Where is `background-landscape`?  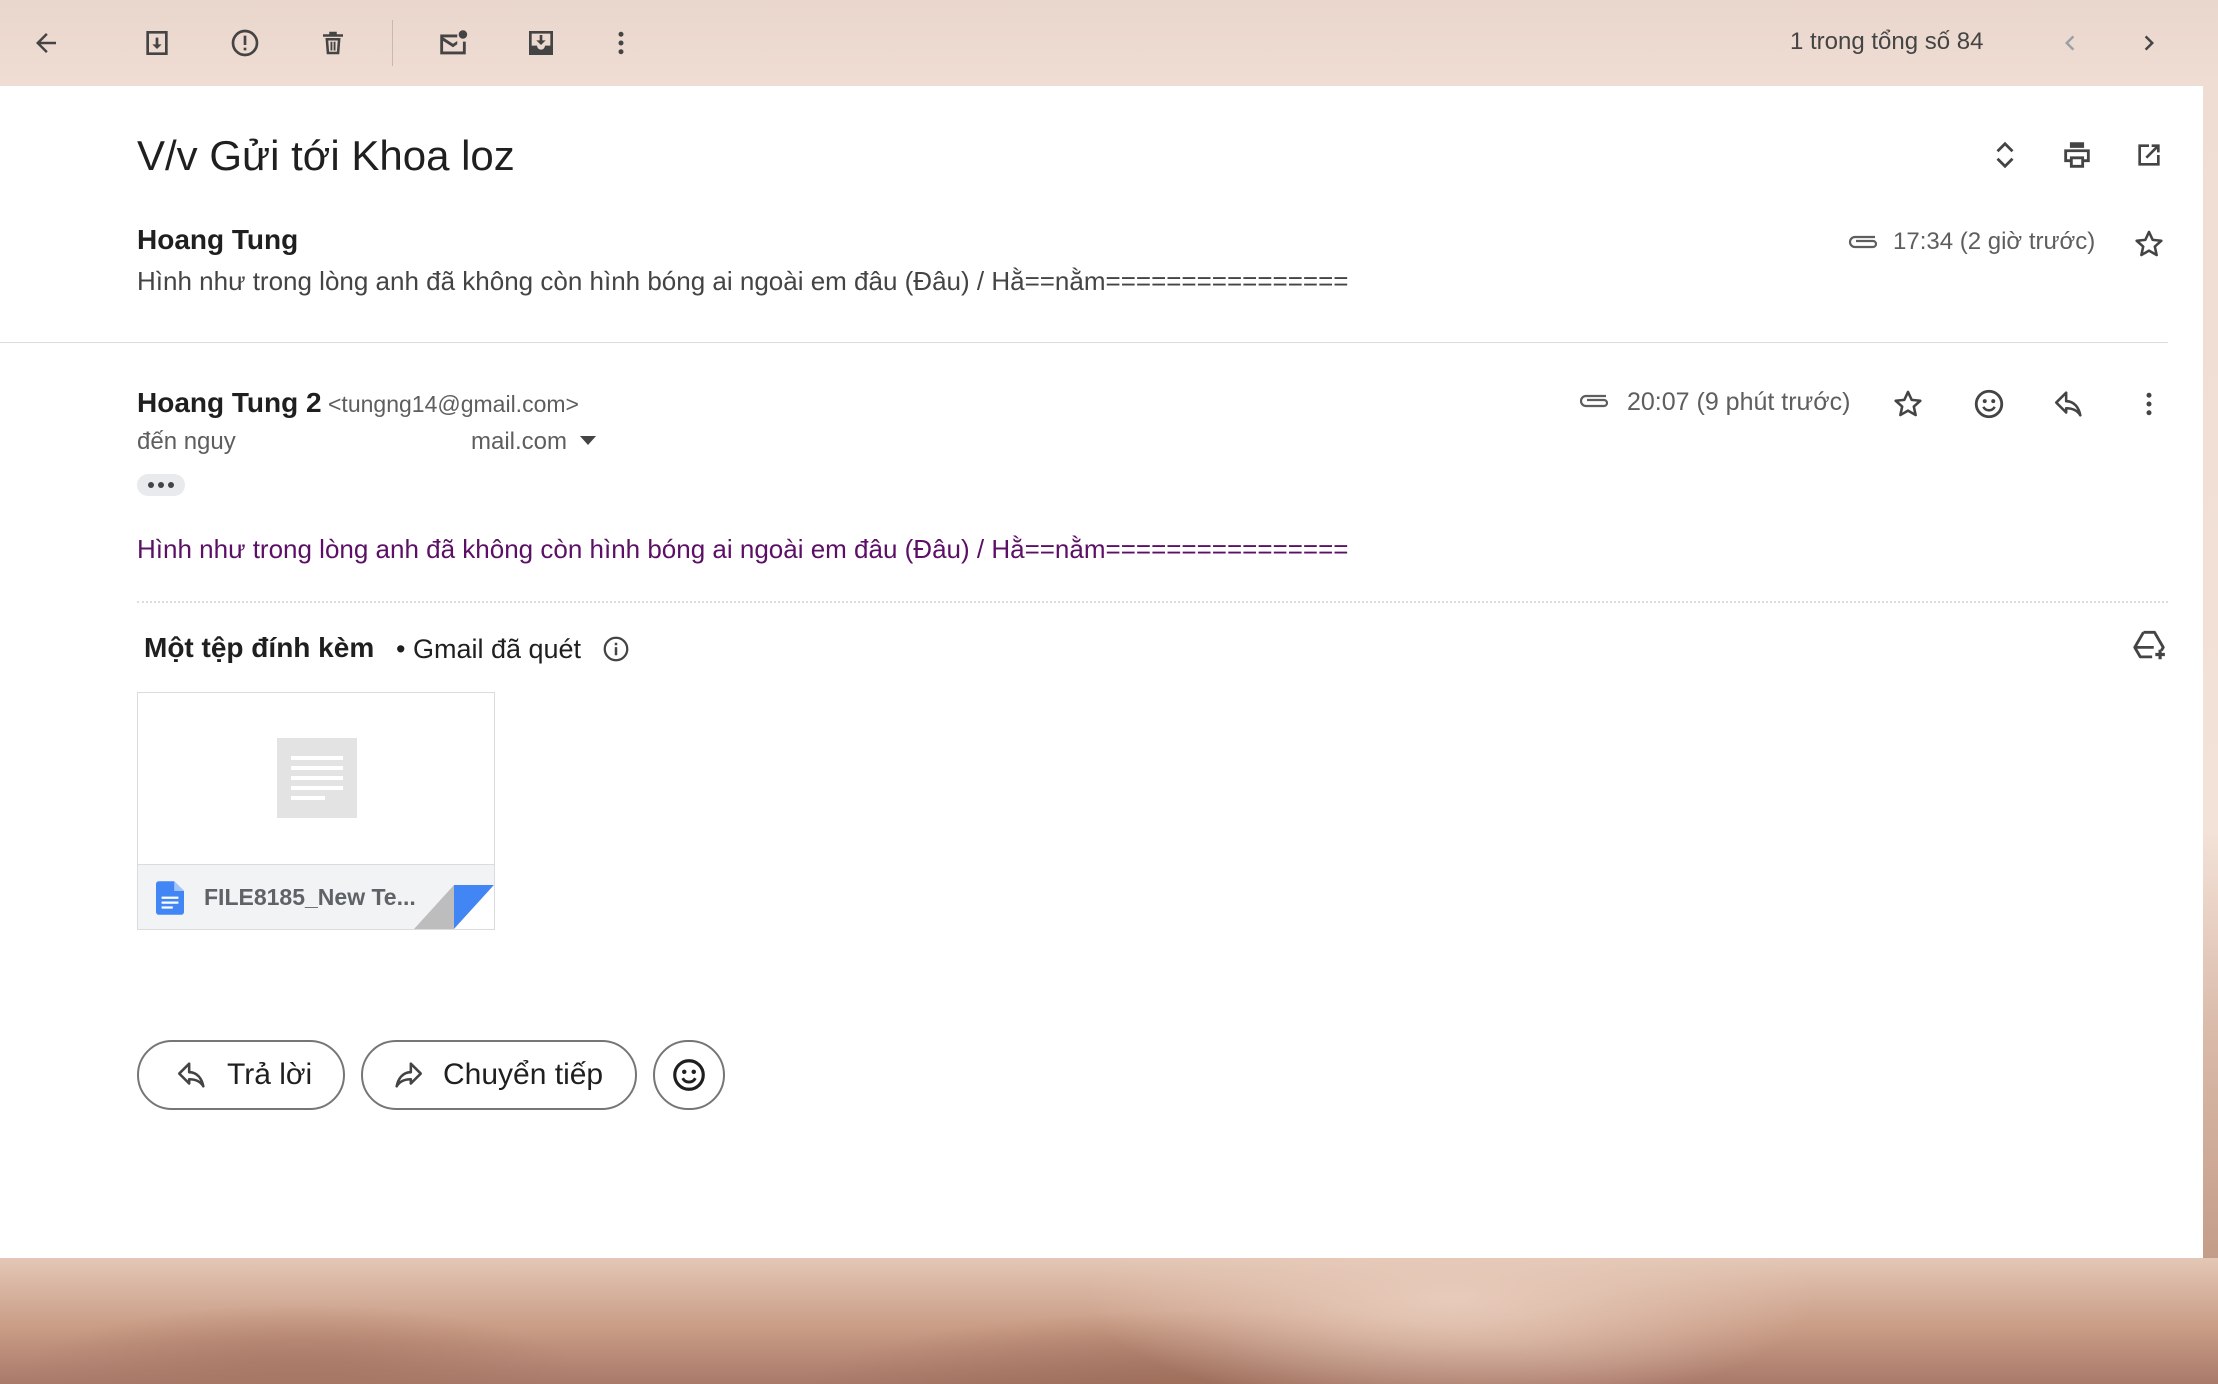 background-landscape is located at coordinates (1109, 1321).